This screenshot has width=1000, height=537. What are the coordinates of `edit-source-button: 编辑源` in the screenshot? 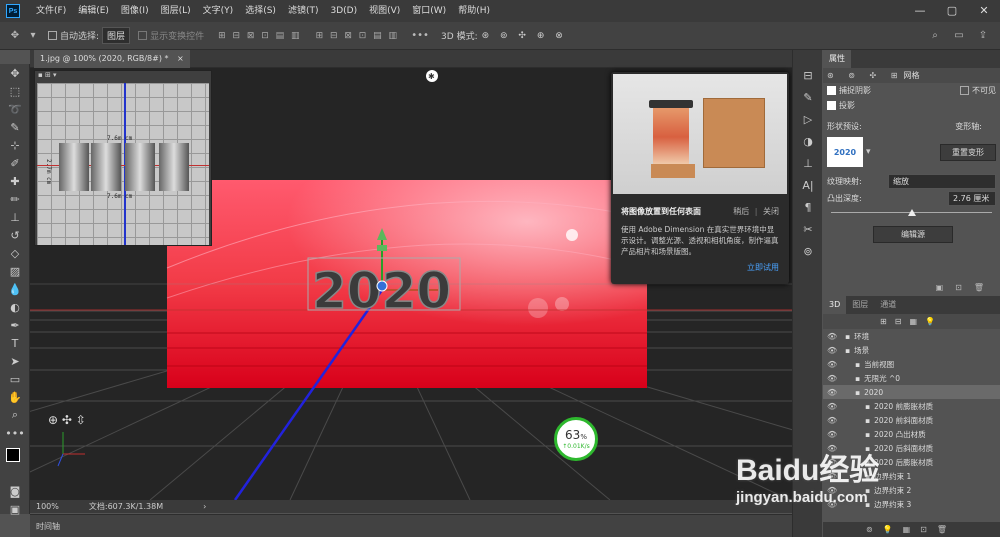 It's located at (913, 234).